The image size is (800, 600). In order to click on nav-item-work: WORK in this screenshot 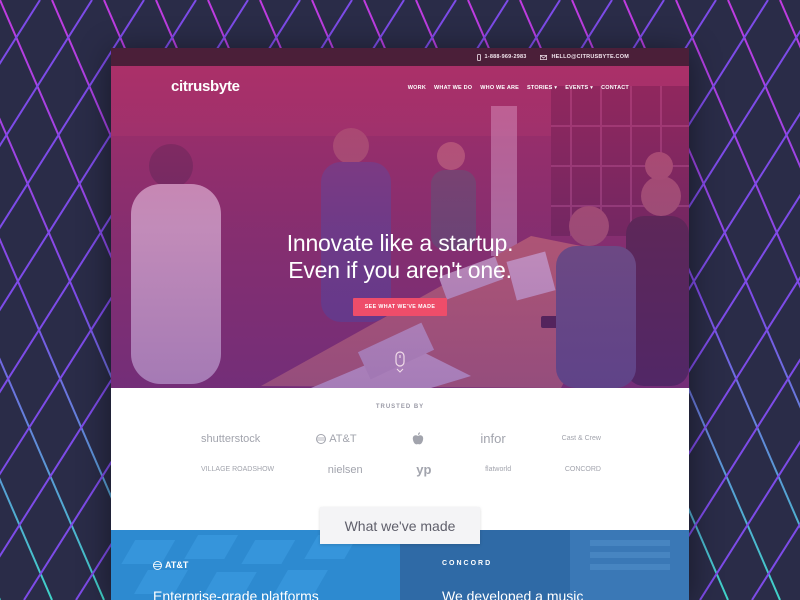, I will do `click(417, 88)`.